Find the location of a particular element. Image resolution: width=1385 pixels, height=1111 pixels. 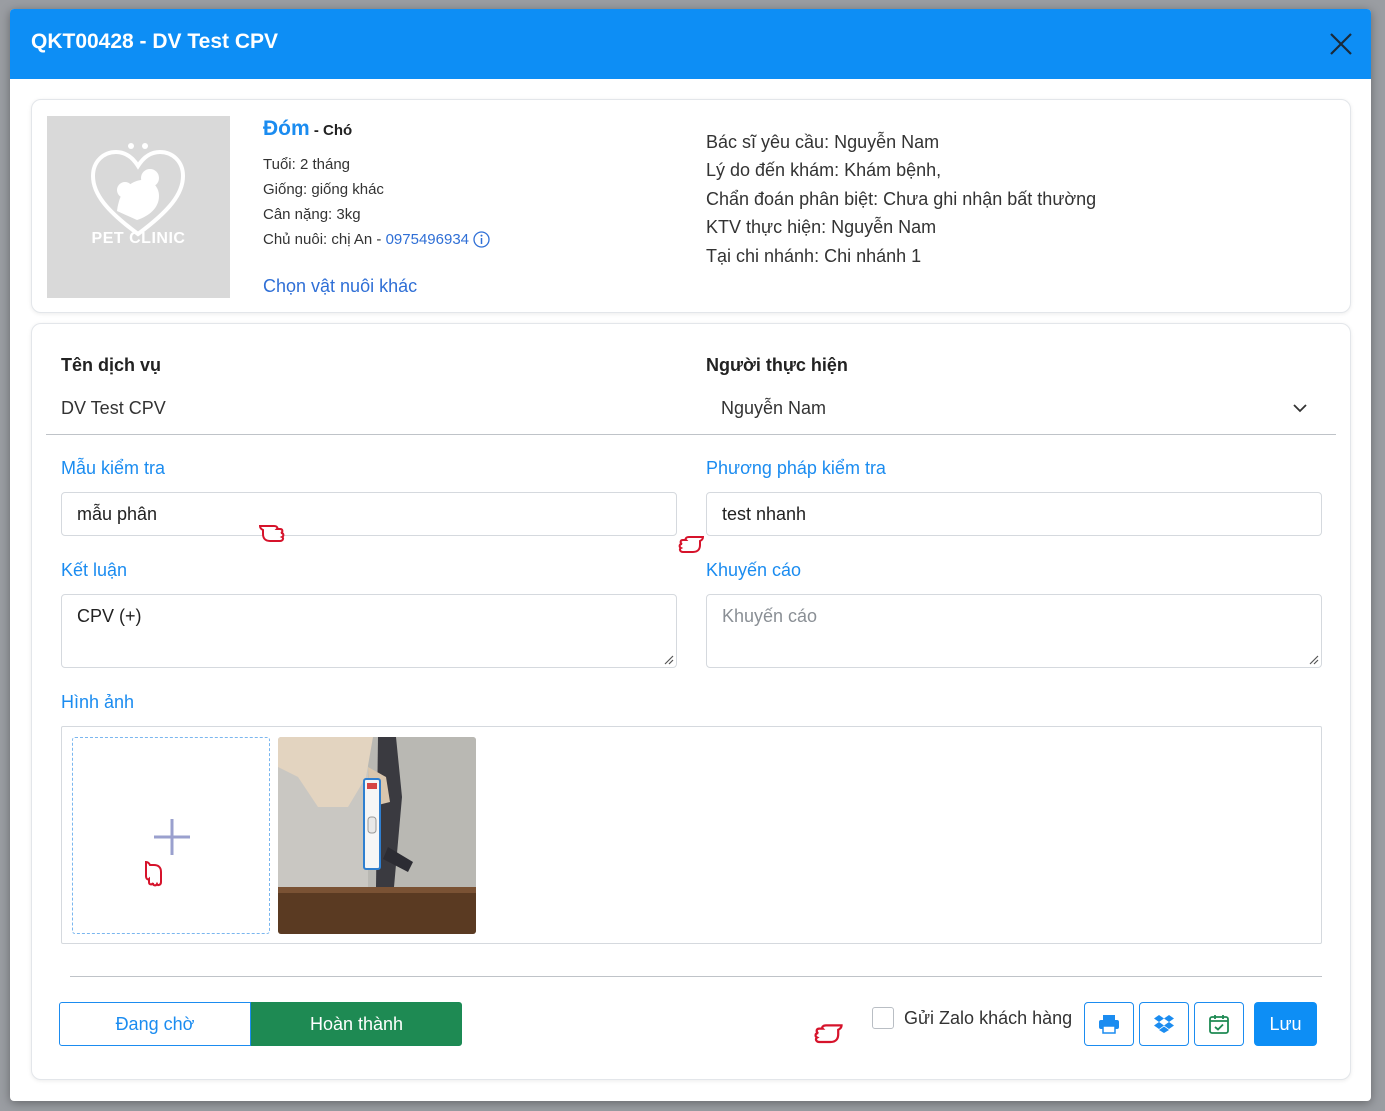

test-kit-photo is located at coordinates (377, 835).